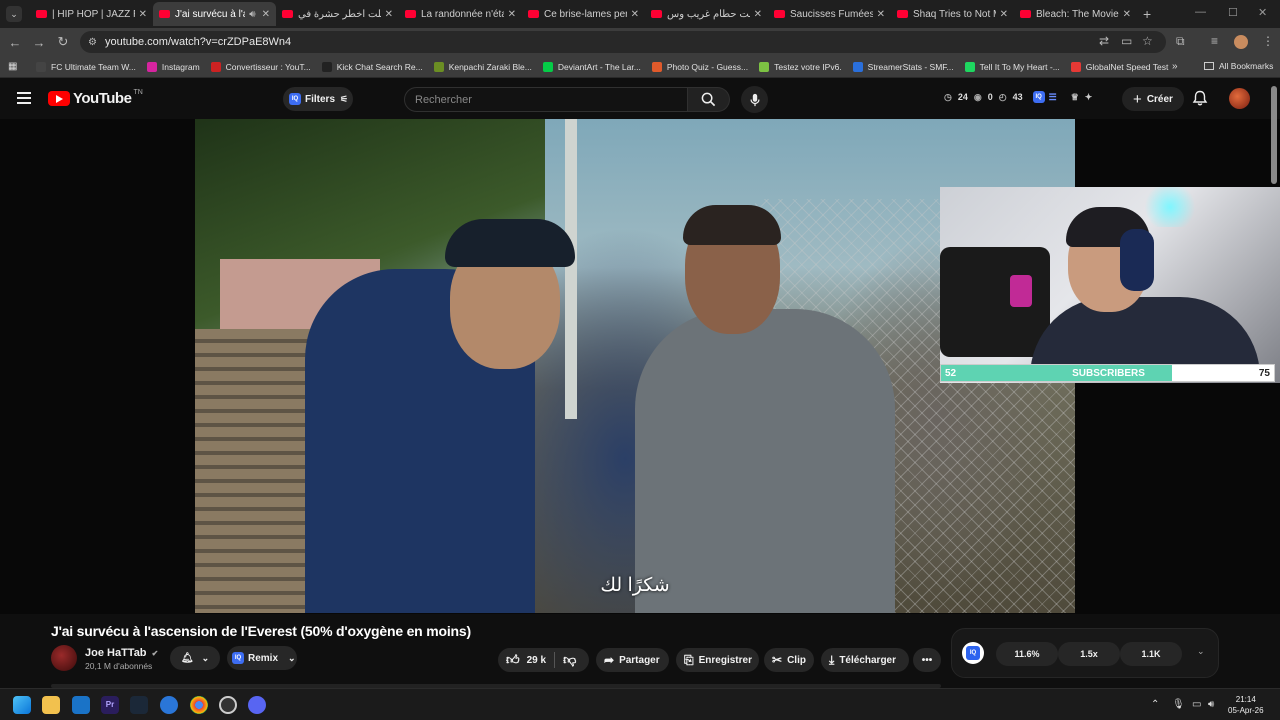  Describe the element at coordinates (754, 99) in the screenshot. I see `voice-search-button` at that location.